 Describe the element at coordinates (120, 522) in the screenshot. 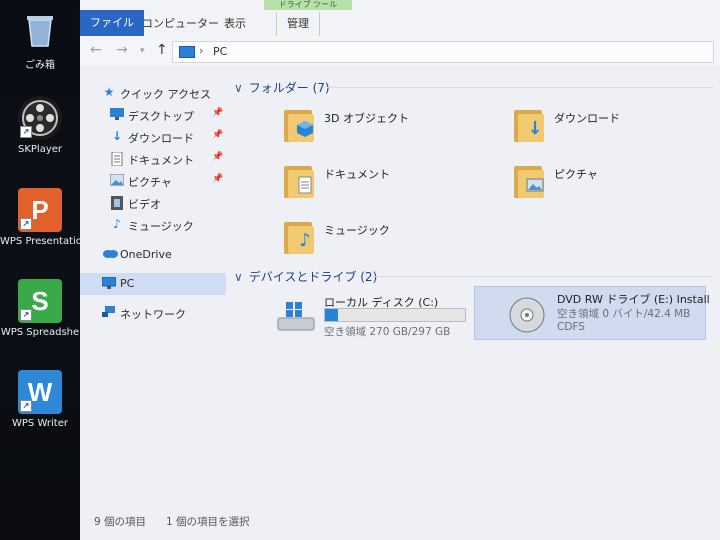

I see `status-item-count: 9 個の項目` at that location.